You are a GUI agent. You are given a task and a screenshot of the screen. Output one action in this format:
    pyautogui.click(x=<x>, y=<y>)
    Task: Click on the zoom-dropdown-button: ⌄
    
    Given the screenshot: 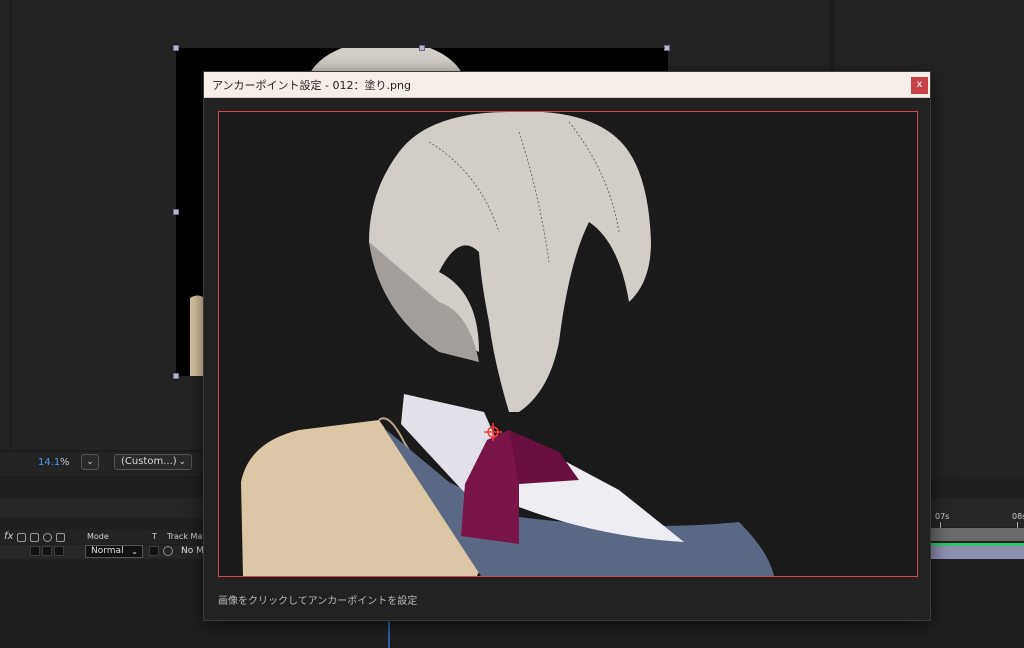 What is the action you would take?
    pyautogui.click(x=90, y=462)
    